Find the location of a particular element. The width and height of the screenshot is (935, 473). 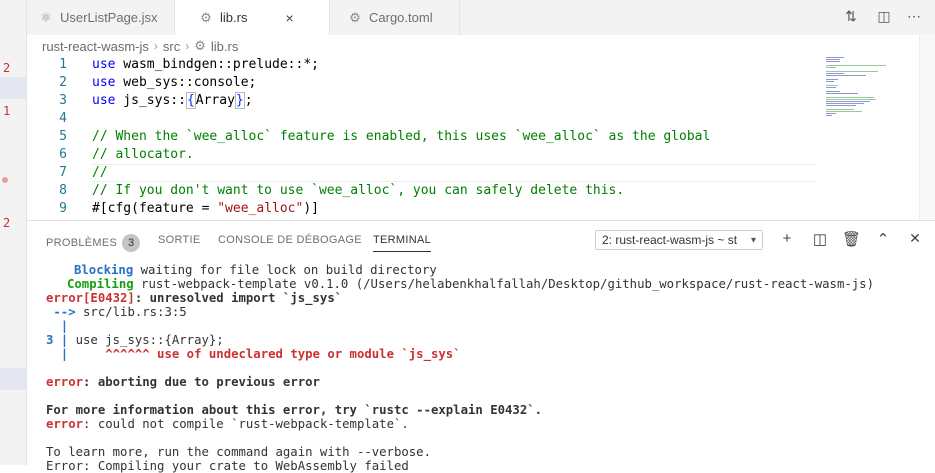

chevron-down-icon: ▾ is located at coordinates (753, 240).